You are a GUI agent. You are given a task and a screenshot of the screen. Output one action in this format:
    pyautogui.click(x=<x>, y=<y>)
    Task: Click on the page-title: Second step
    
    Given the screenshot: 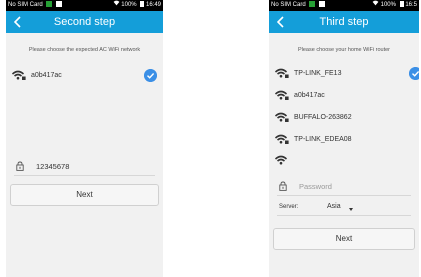 What is the action you would take?
    pyautogui.click(x=84, y=22)
    